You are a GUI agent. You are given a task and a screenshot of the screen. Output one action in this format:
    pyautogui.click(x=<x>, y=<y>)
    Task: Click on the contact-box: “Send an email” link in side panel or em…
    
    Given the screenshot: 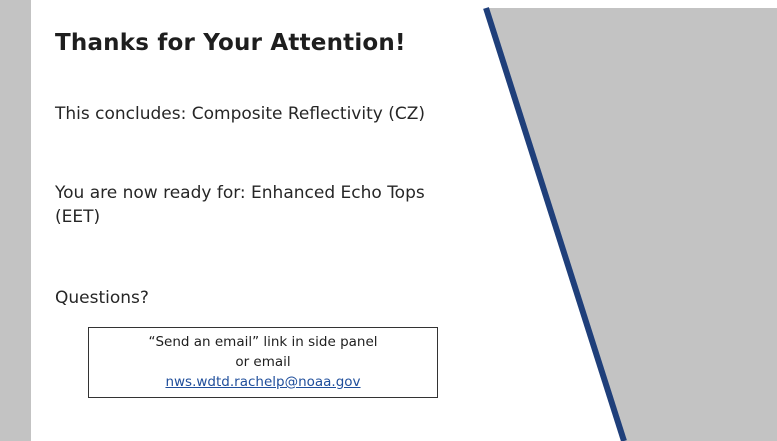 What is the action you would take?
    pyautogui.click(x=263, y=362)
    